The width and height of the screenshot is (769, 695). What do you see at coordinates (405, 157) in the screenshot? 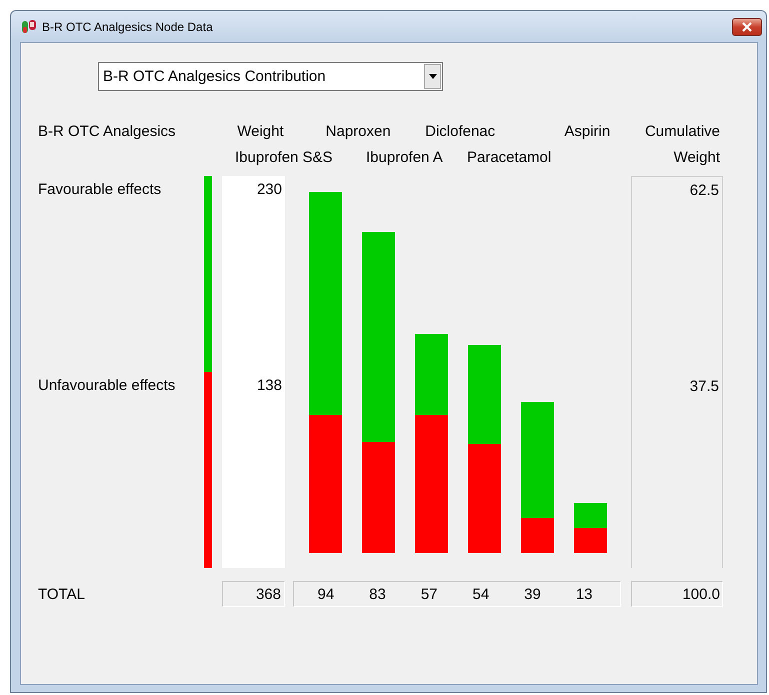
I see `column-header: Ibuprofen A` at bounding box center [405, 157].